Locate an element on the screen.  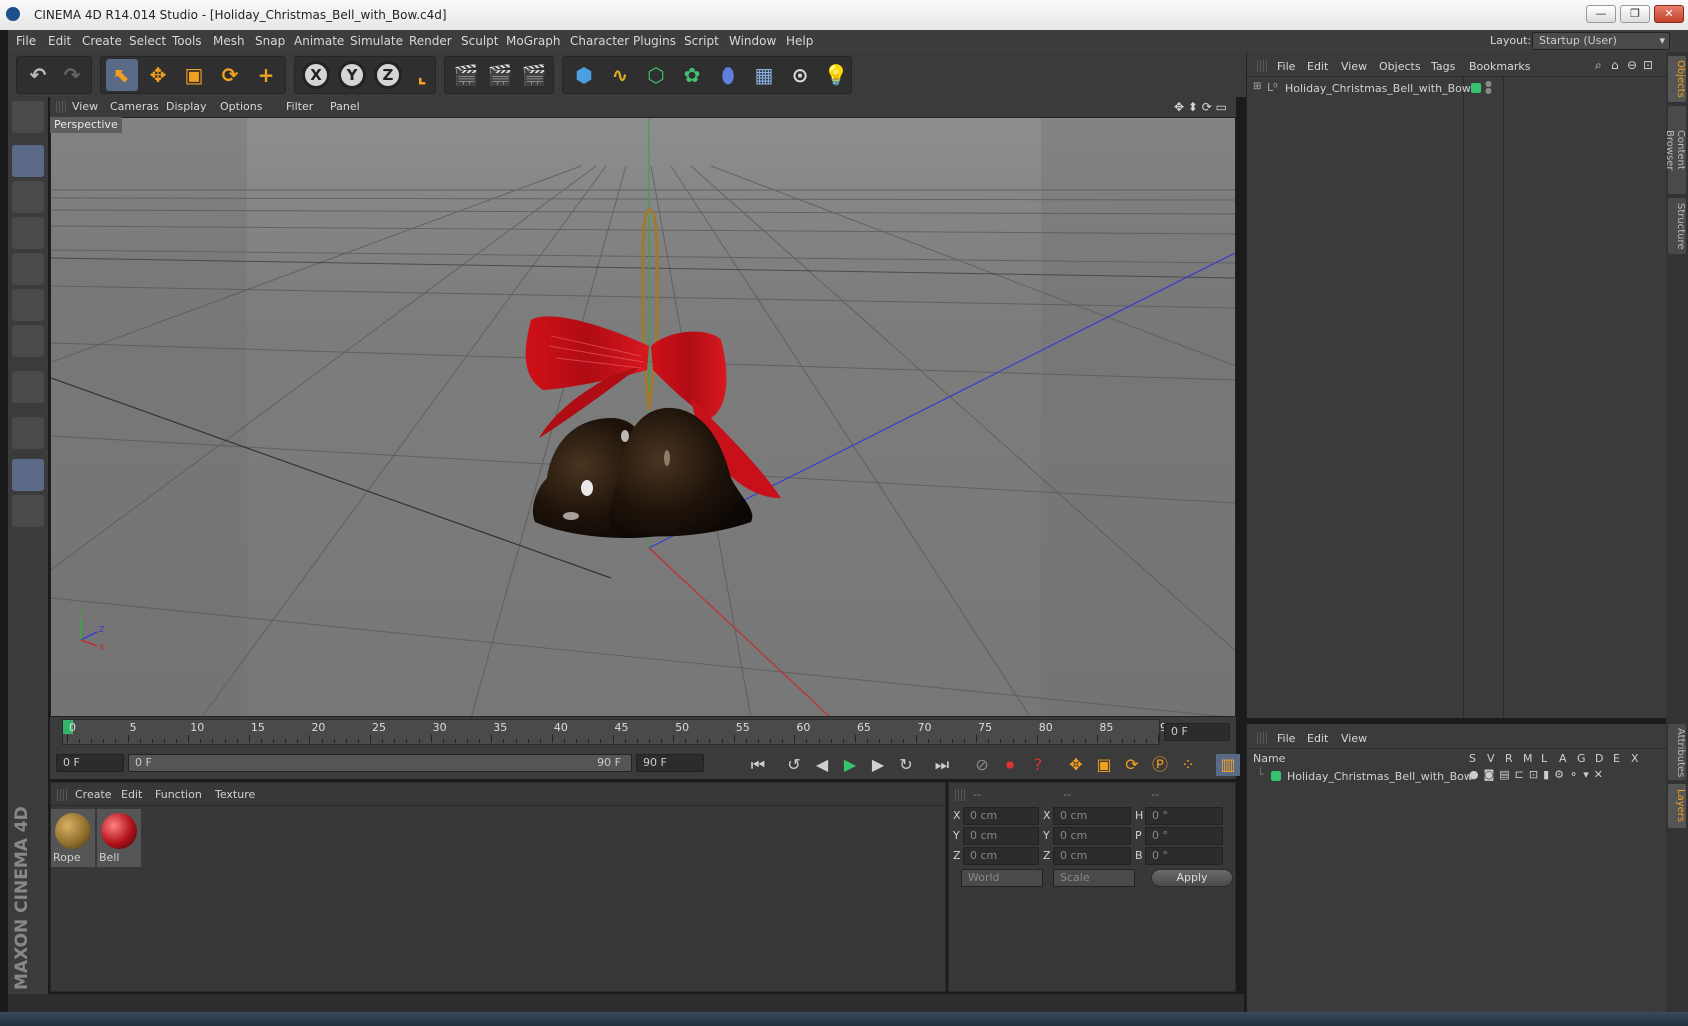
layer-col-generators: G is located at coordinates (1581, 758).